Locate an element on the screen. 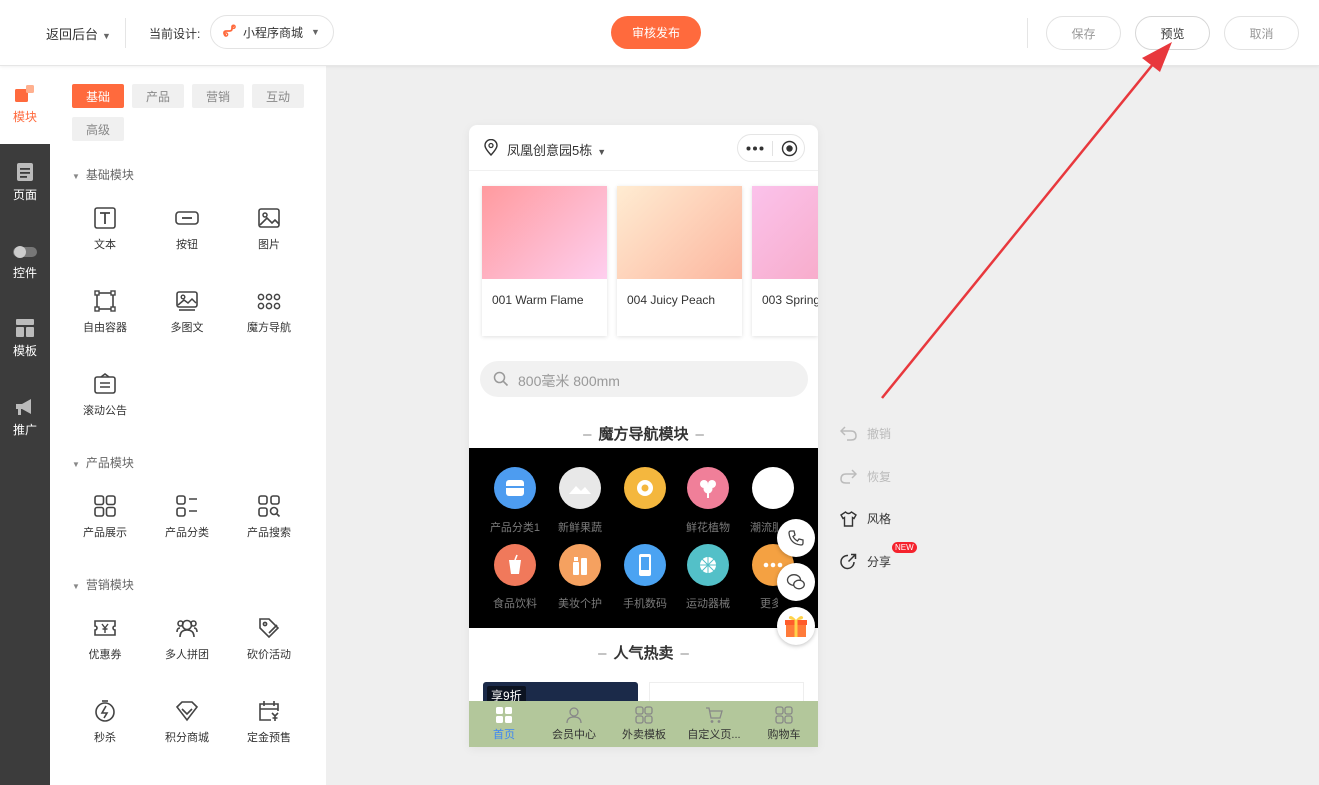 The width and height of the screenshot is (1319, 785). nav-icon-sports is located at coordinates (708, 565).